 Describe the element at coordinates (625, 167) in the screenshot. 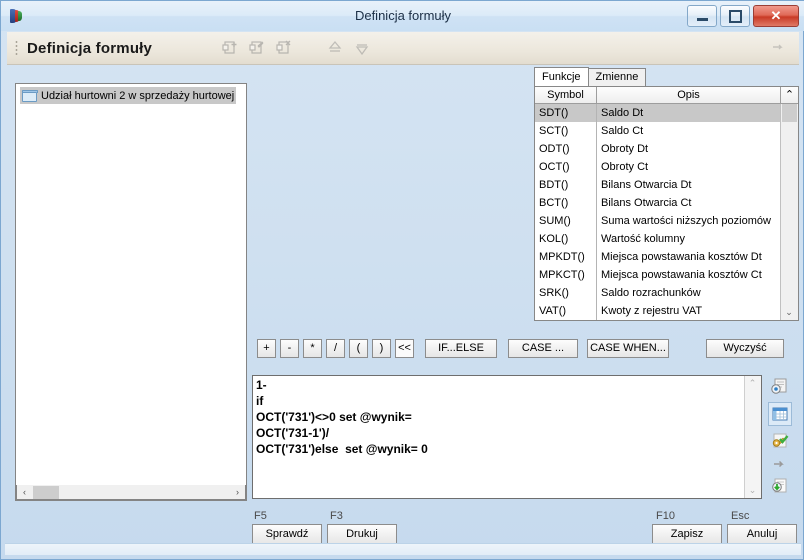

I see `function-description: Obroty Ct` at that location.